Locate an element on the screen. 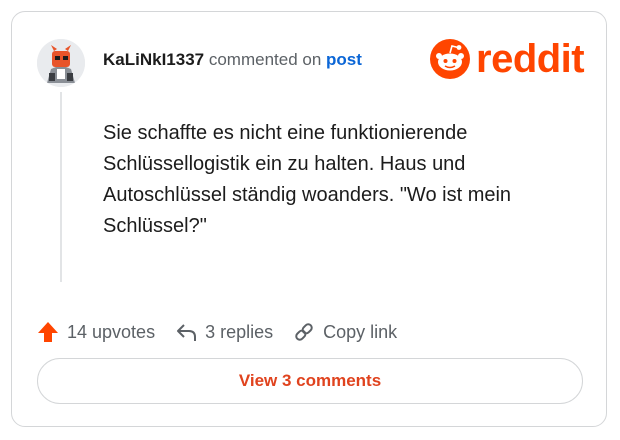 The height and width of the screenshot is (440, 620). reddit-logo: reddit is located at coordinates (507, 59).